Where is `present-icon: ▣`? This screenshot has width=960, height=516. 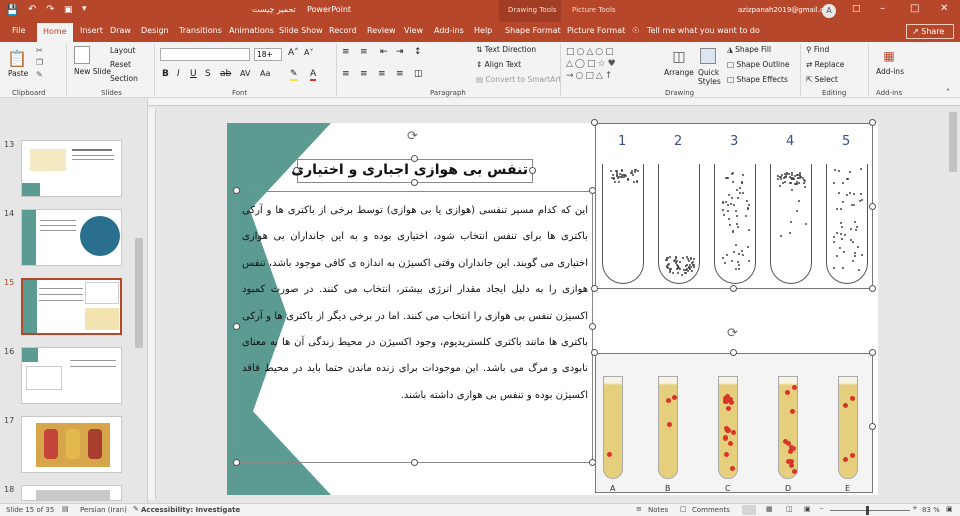
present-icon: ▣ is located at coordinates (68, 10).